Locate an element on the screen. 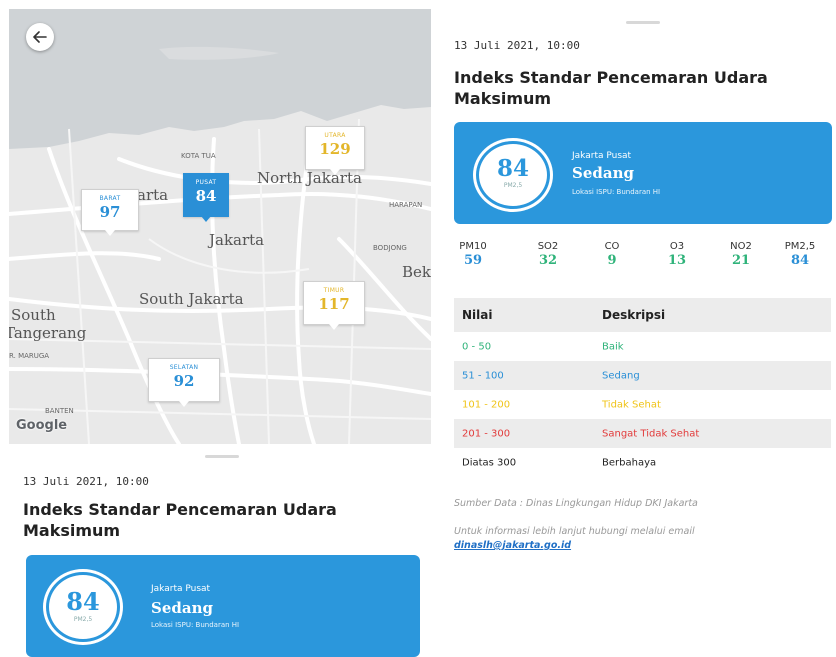 The image size is (836, 657). marker-name: UTARA is located at coordinates (335, 135).